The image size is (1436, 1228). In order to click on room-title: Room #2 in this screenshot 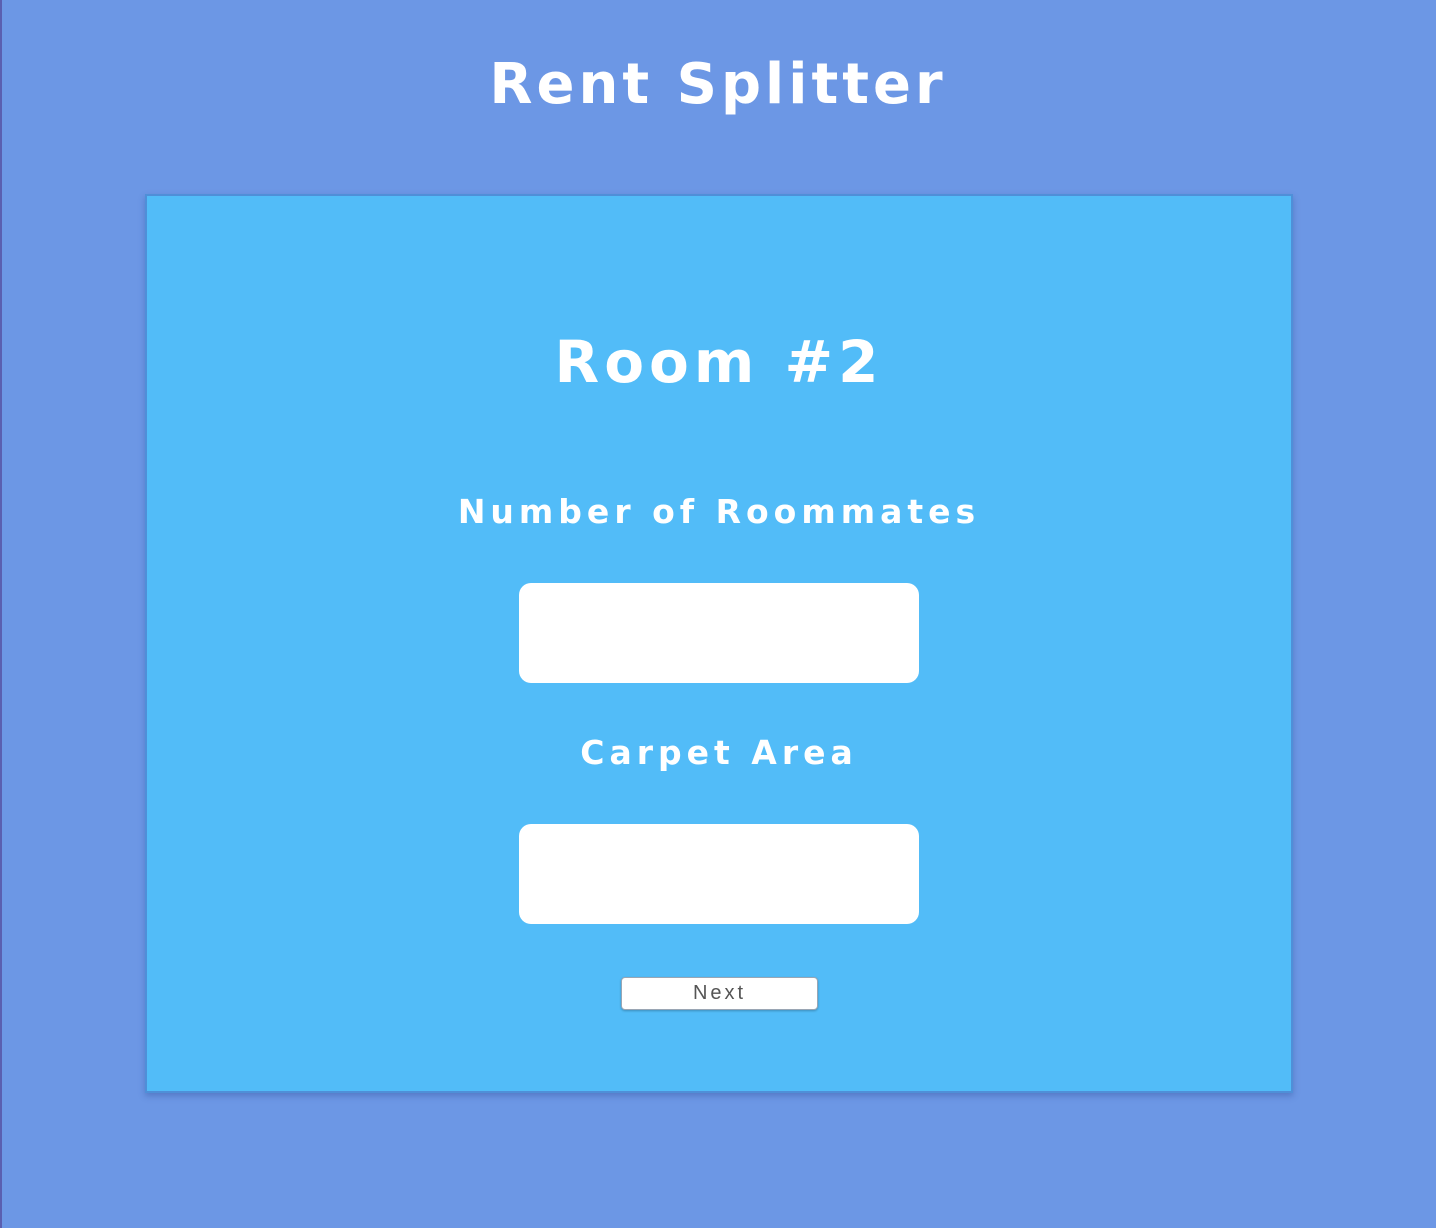, I will do `click(719, 362)`.